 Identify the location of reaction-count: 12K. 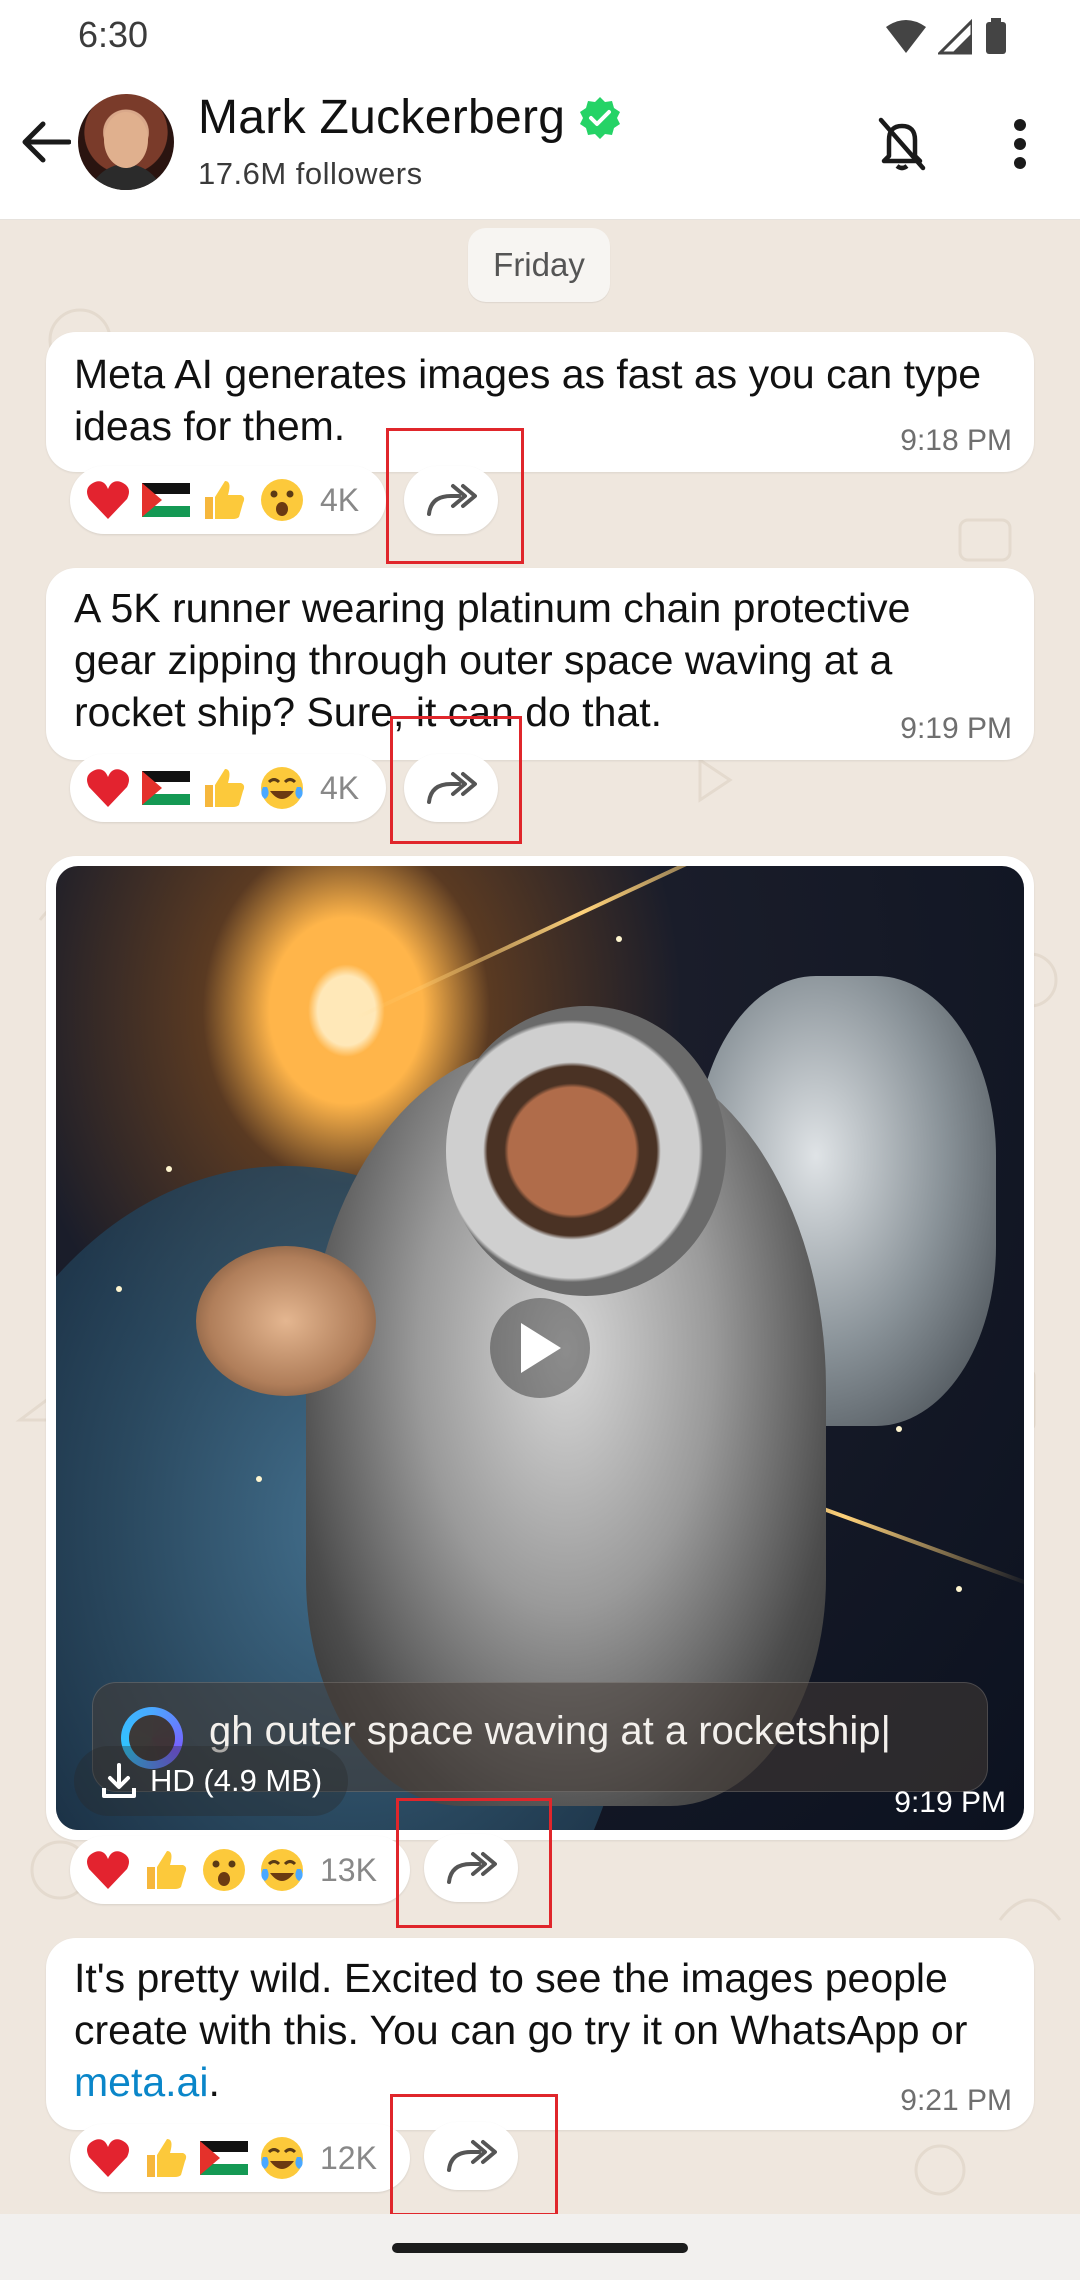
(348, 2157).